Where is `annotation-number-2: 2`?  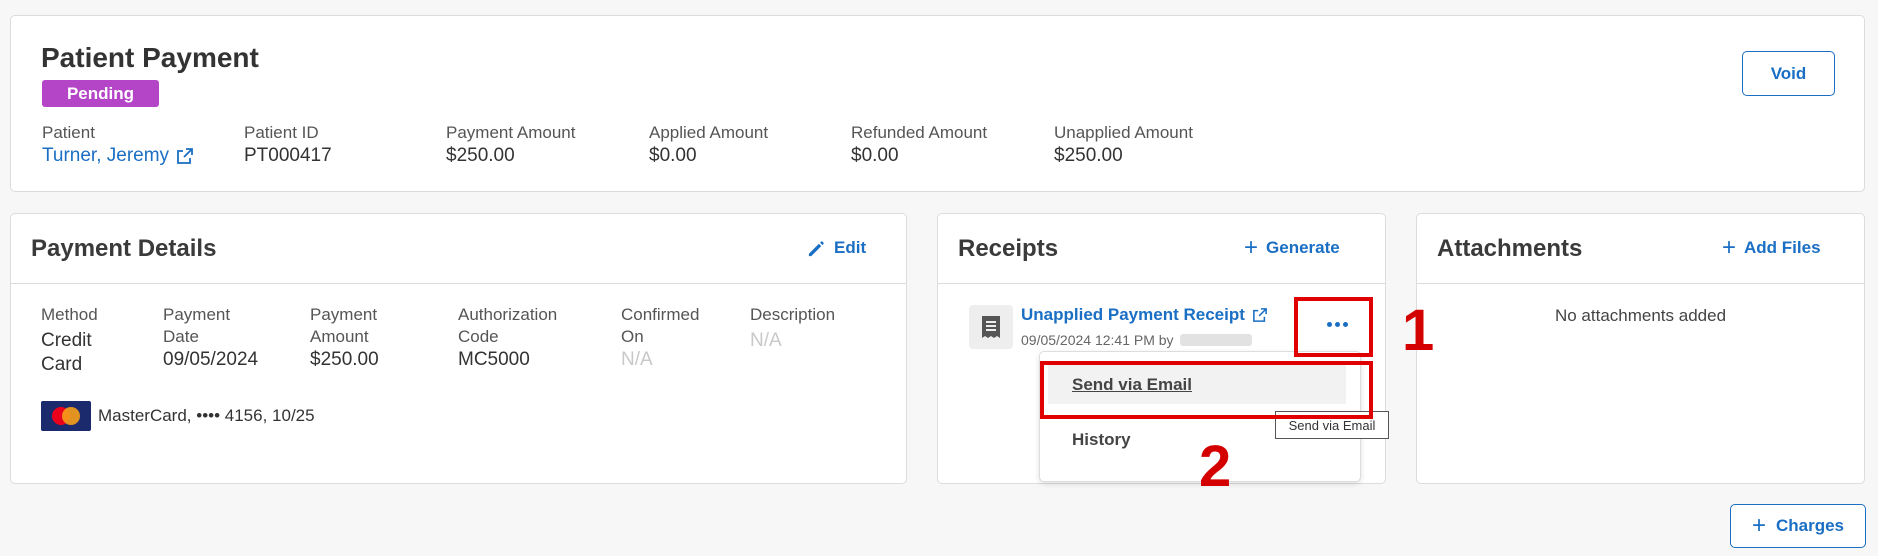
annotation-number-2: 2 is located at coordinates (1215, 466).